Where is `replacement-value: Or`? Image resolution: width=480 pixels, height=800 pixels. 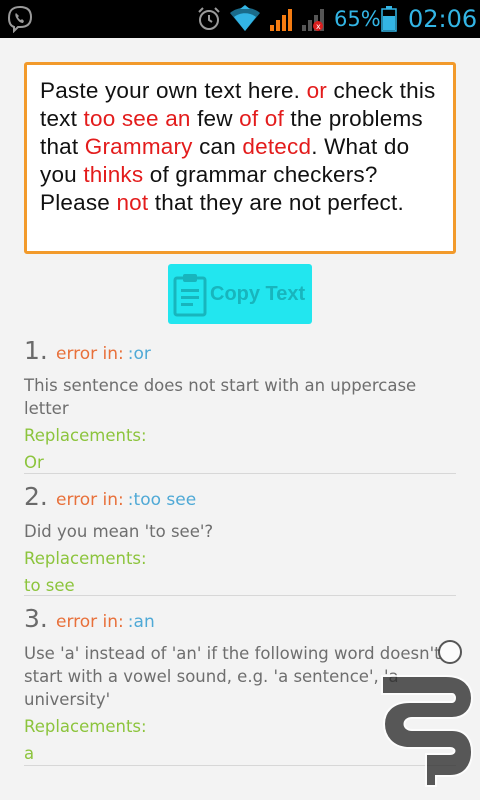
replacement-value: Or is located at coordinates (240, 463).